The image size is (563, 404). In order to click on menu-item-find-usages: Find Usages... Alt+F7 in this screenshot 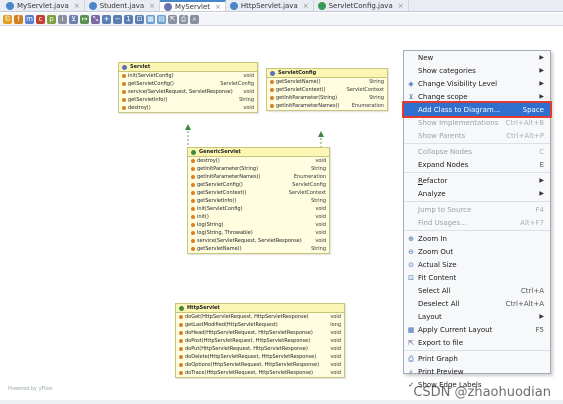, I will do `click(477, 222)`.